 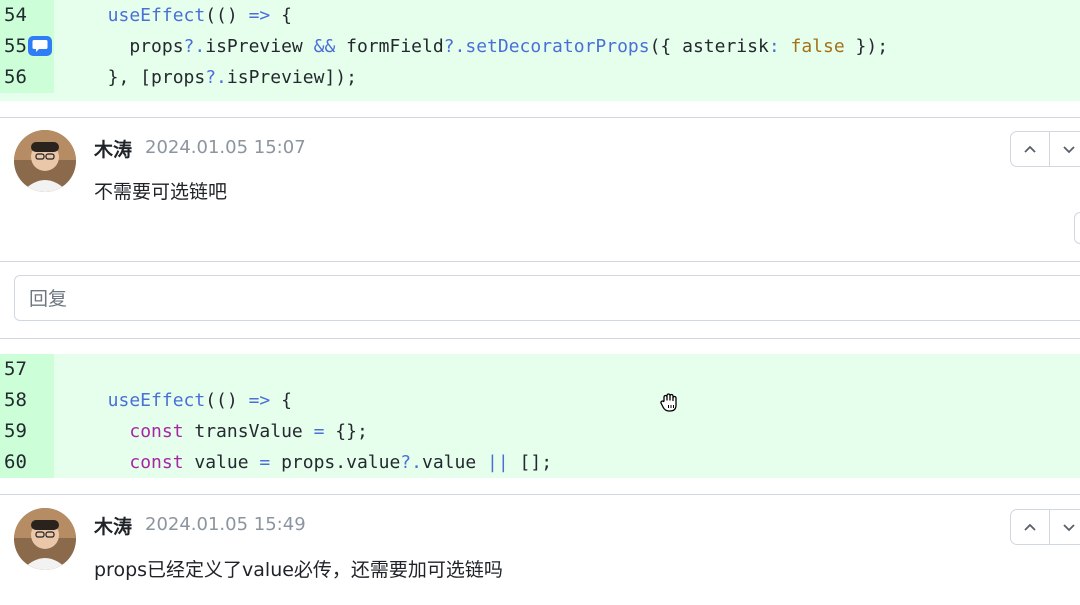 I want to click on line-gutter: 58, so click(x=27, y=400).